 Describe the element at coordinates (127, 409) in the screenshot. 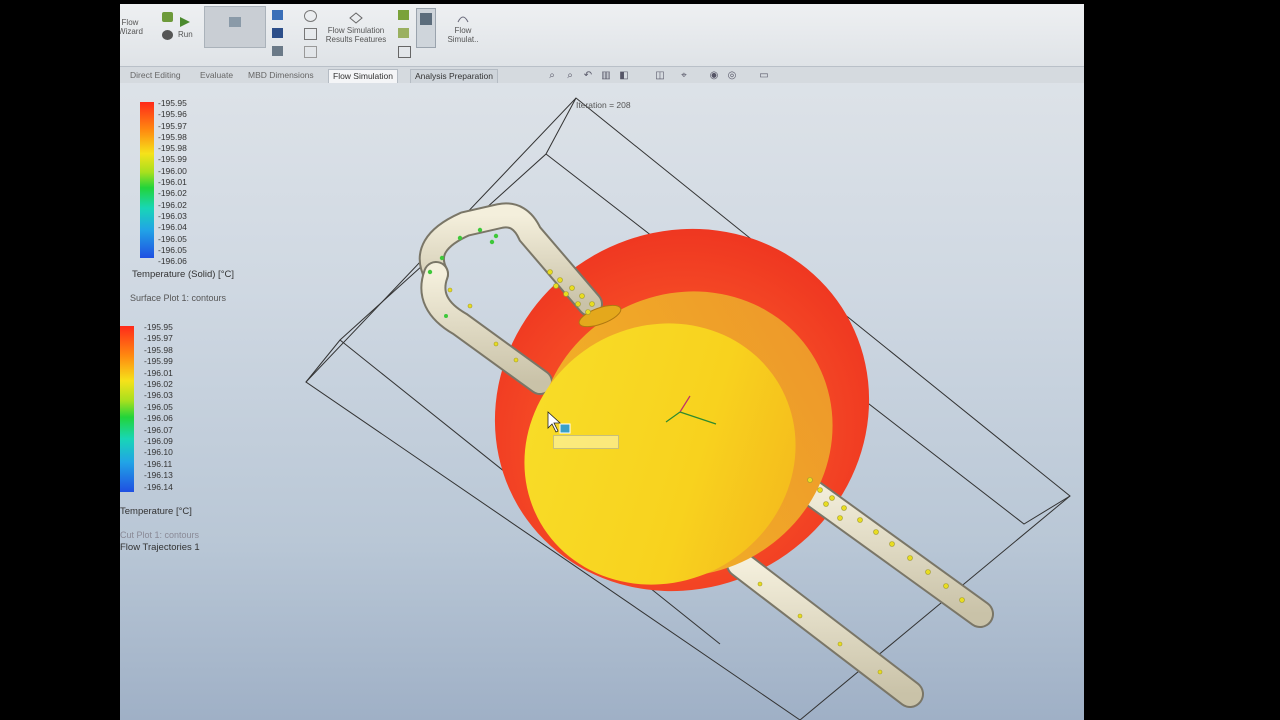

I see `fluid-temperature-color-bar` at that location.